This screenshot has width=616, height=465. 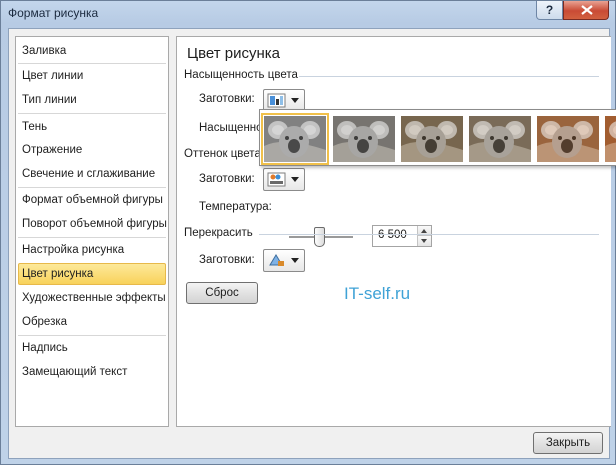 What do you see at coordinates (222, 154) in the screenshot?
I see `tone-heading: Оттенок цвета` at bounding box center [222, 154].